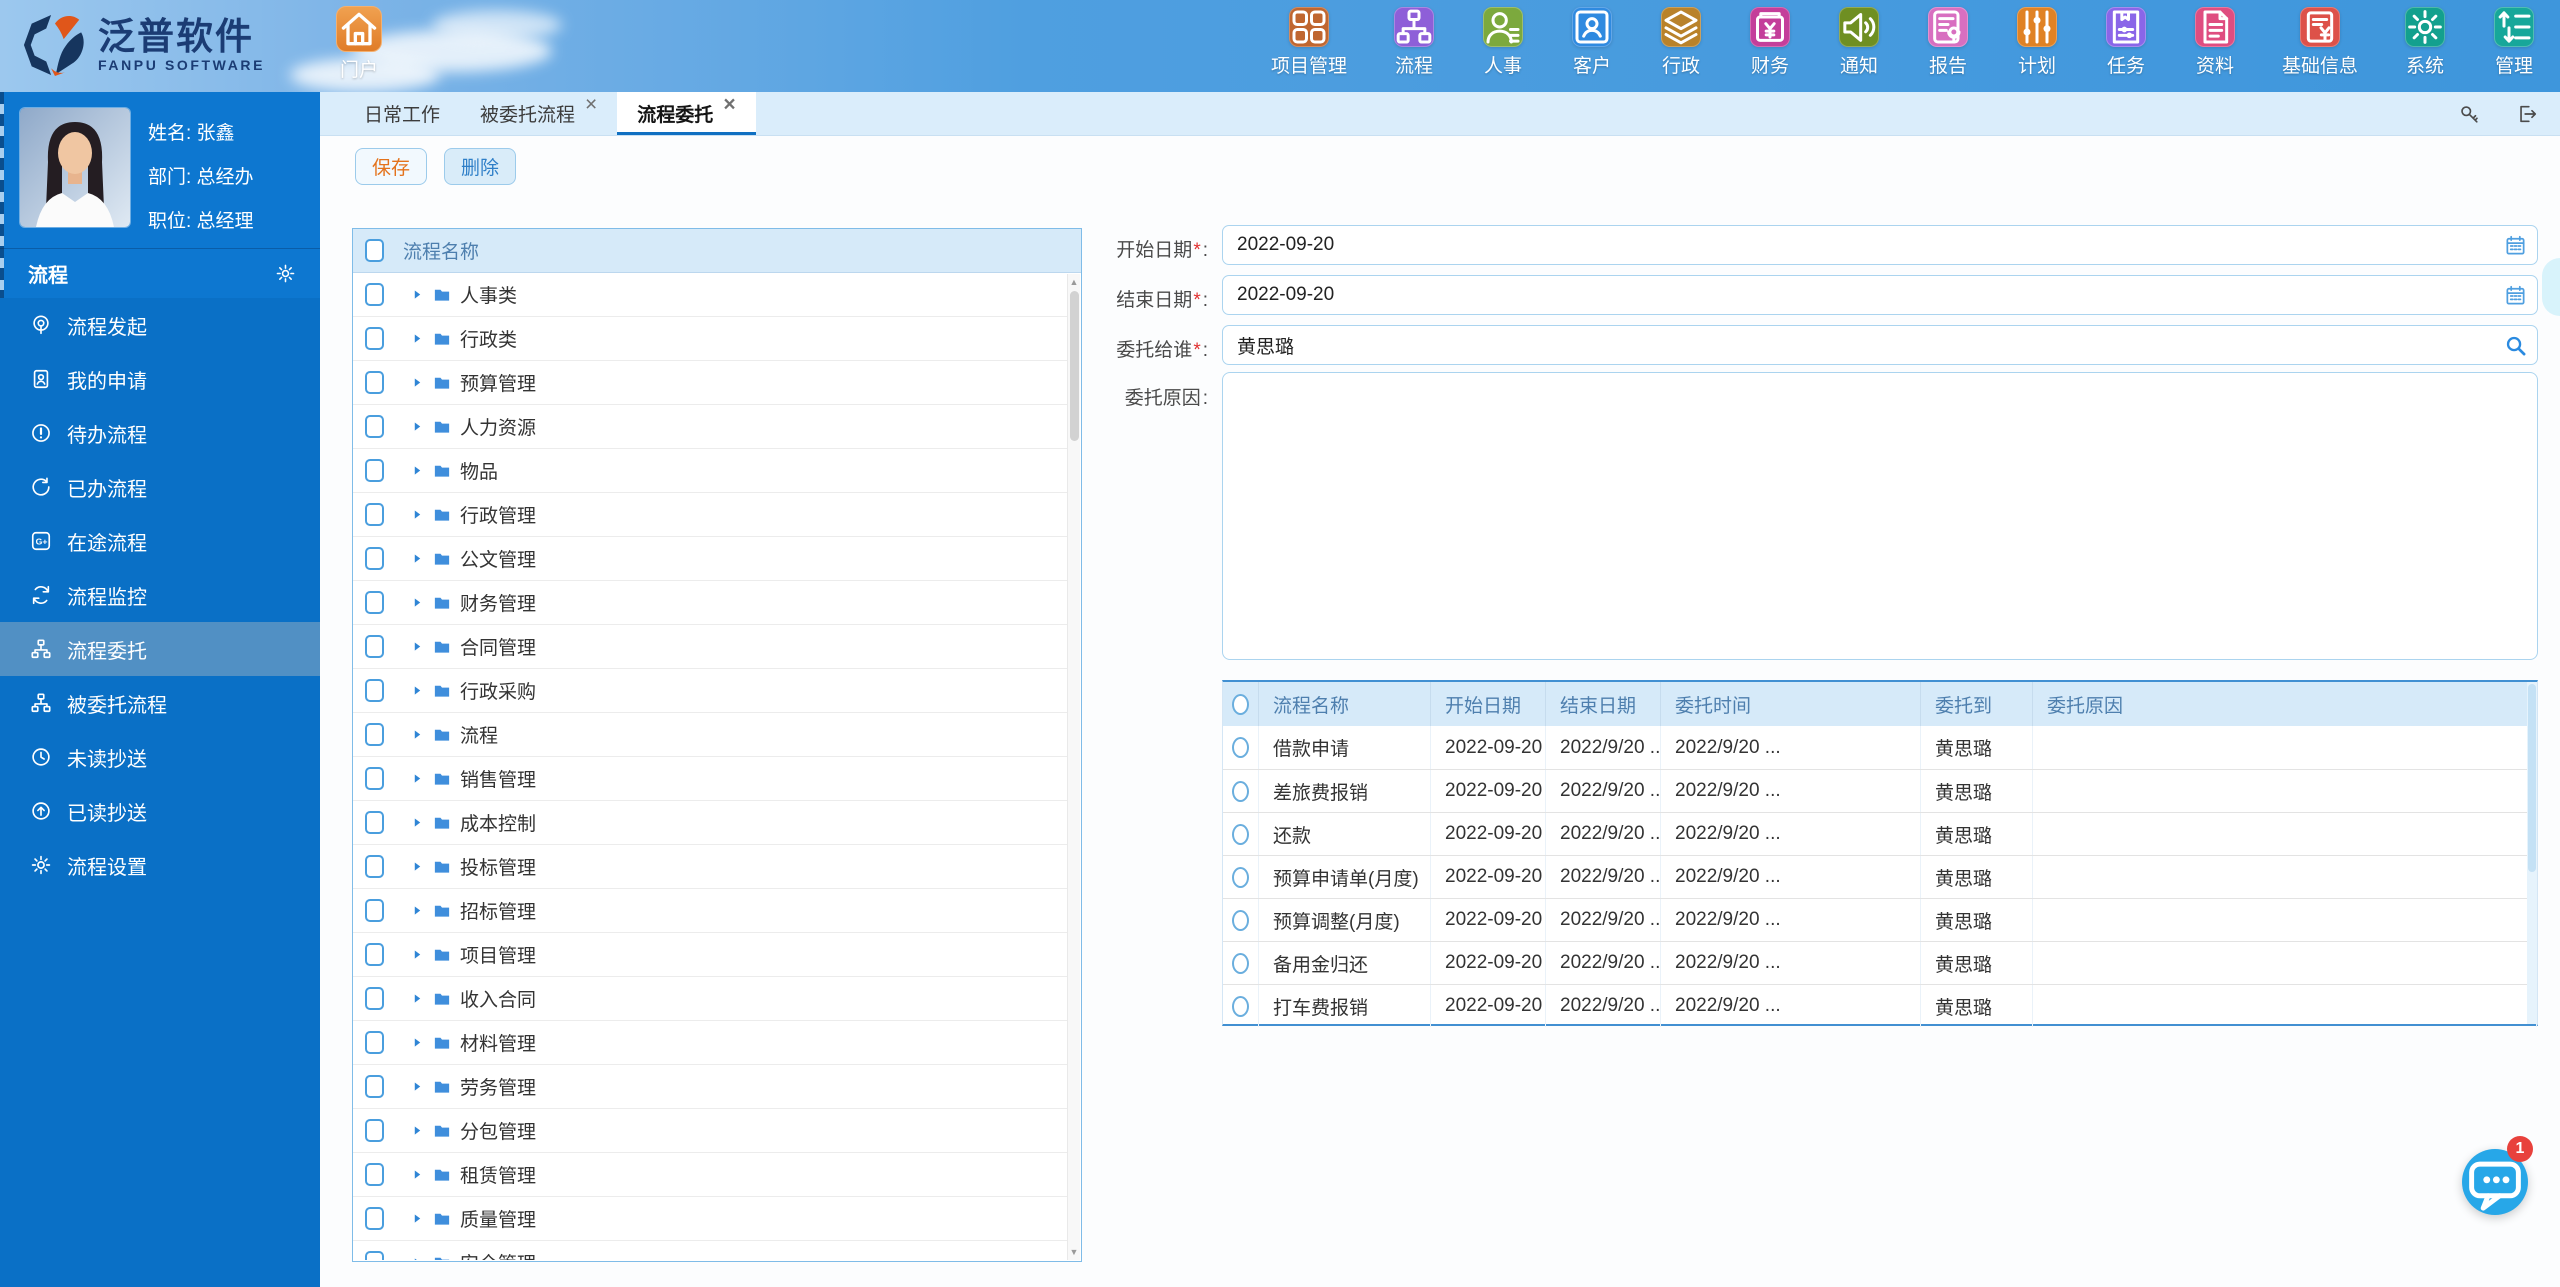 This screenshot has height=1287, width=2560. I want to click on reason-textarea, so click(1880, 516).